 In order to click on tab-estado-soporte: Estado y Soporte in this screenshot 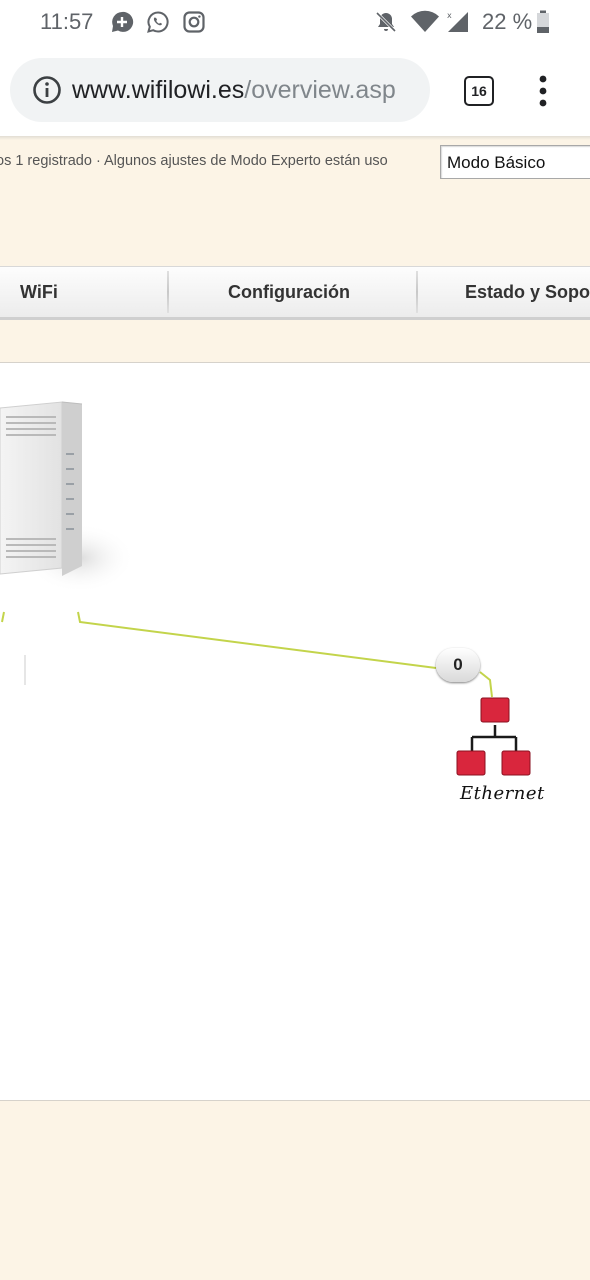, I will do `click(527, 292)`.